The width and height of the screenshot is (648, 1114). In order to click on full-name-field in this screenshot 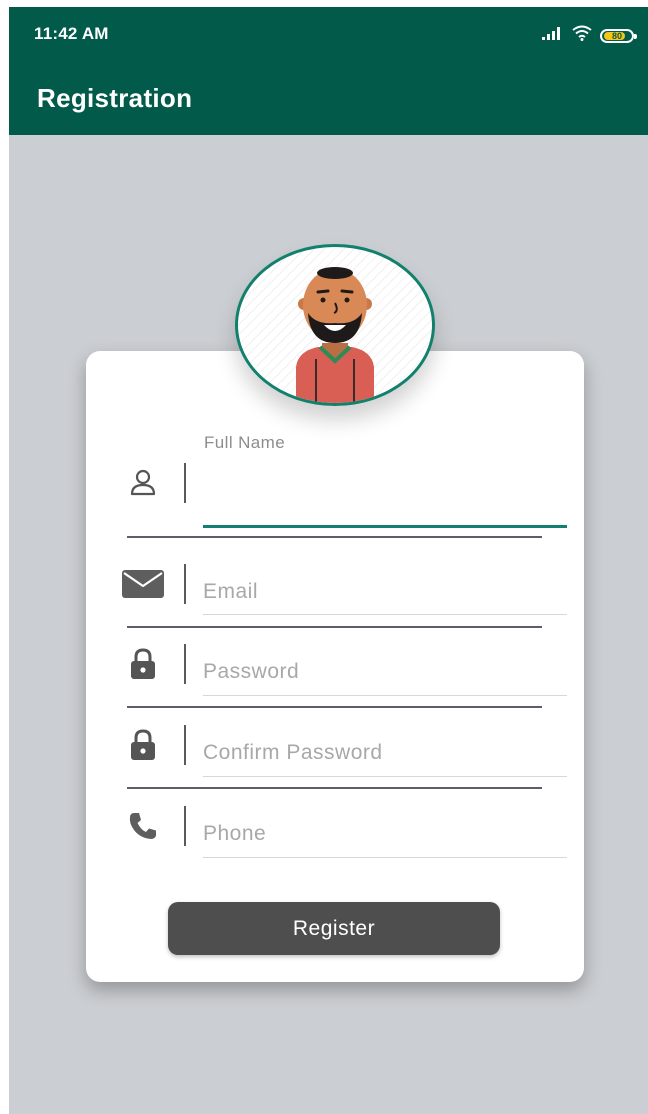, I will do `click(385, 483)`.